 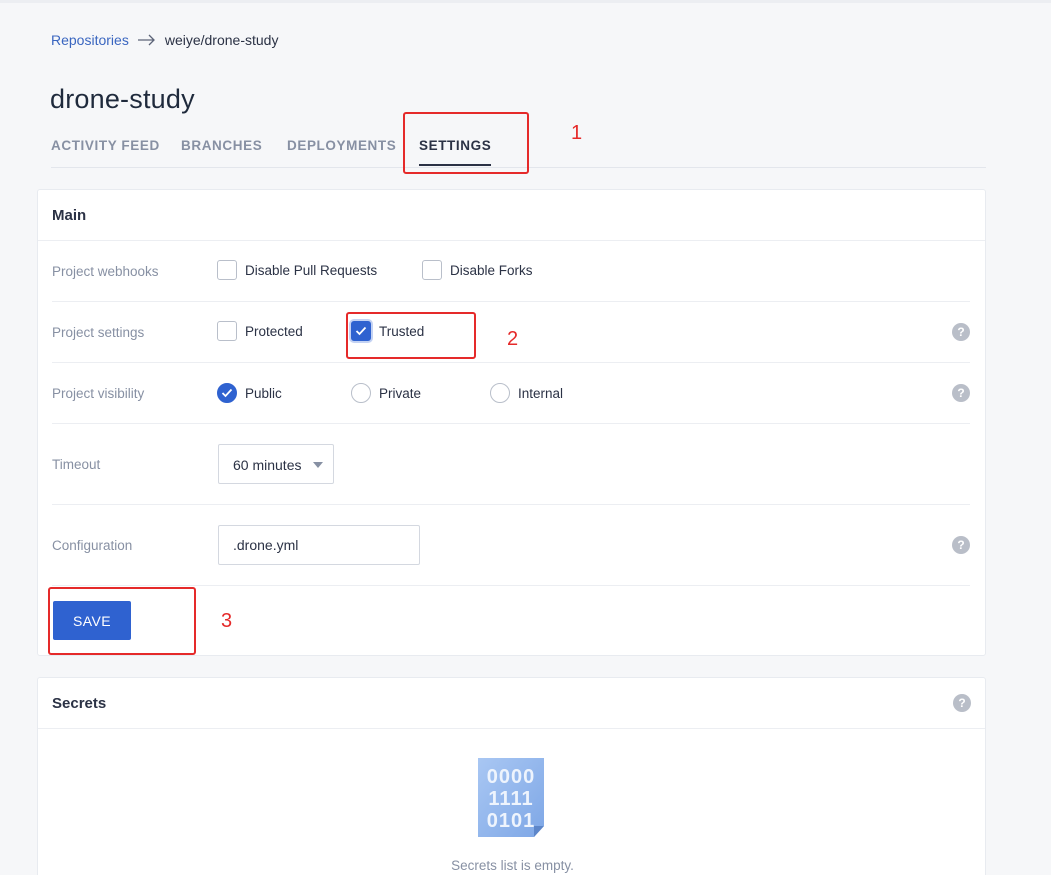 What do you see at coordinates (341, 145) in the screenshot?
I see `tab-deployments: DEPLOYMENTS` at bounding box center [341, 145].